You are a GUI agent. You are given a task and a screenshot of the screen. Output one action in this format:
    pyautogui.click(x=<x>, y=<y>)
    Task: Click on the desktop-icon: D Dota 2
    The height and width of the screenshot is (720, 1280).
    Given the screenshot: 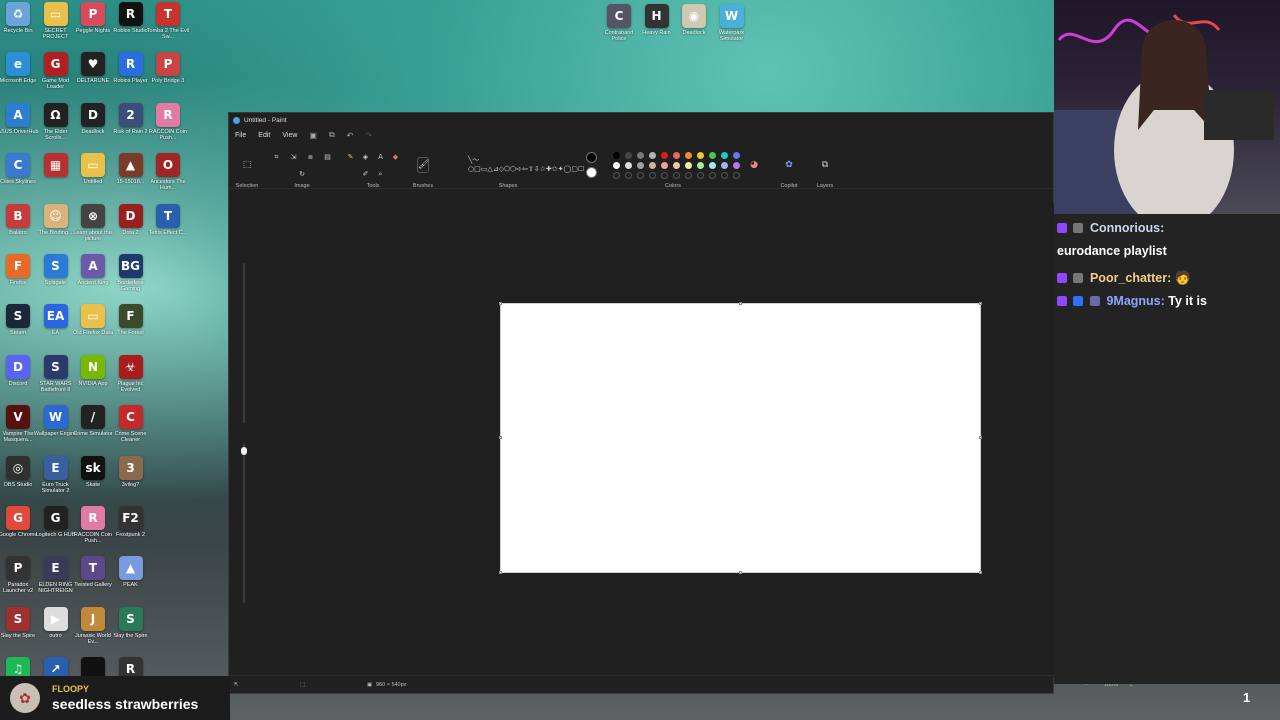 What is the action you would take?
    pyautogui.click(x=131, y=227)
    